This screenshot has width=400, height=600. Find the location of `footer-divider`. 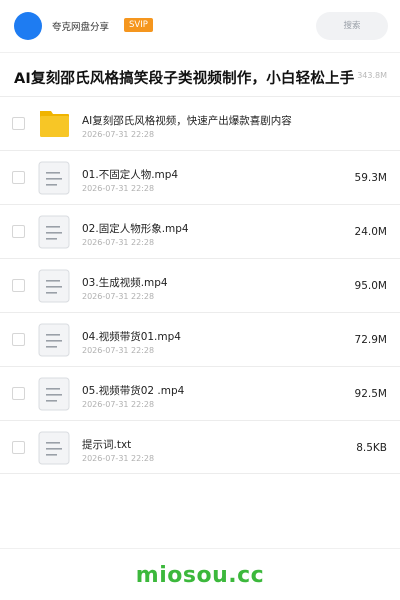

footer-divider is located at coordinates (200, 548).